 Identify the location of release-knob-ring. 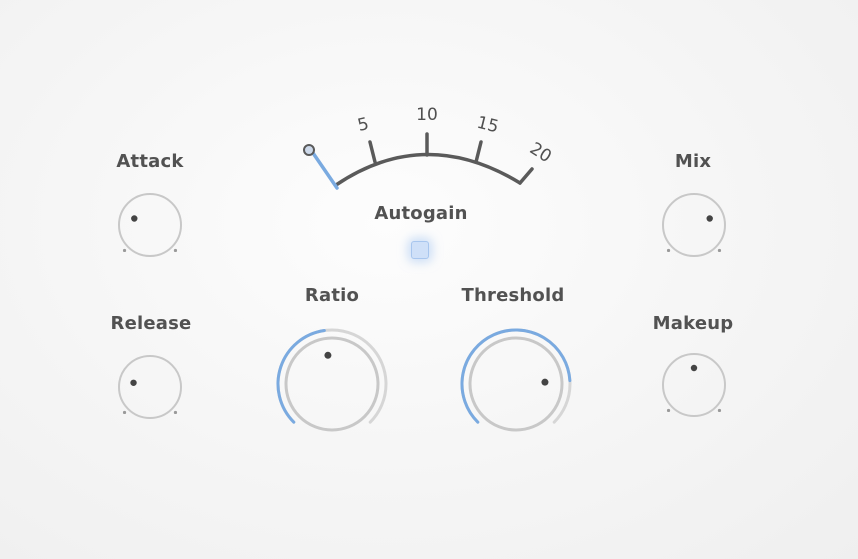
(150, 387).